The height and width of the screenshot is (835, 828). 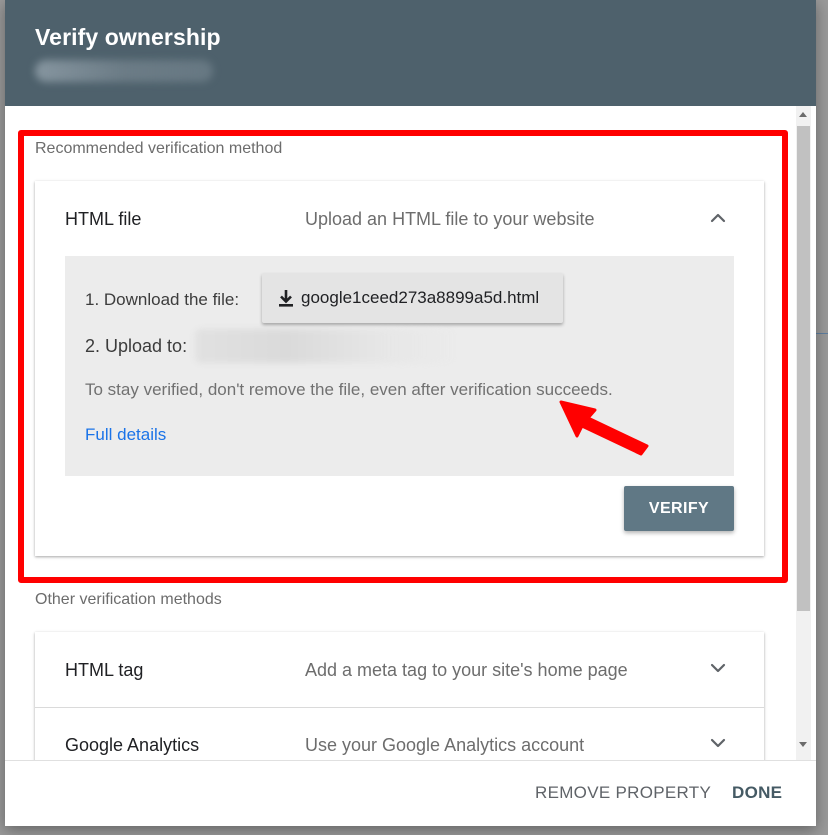 What do you see at coordinates (162, 299) in the screenshot?
I see `download-step-label: 1. Download the file:` at bounding box center [162, 299].